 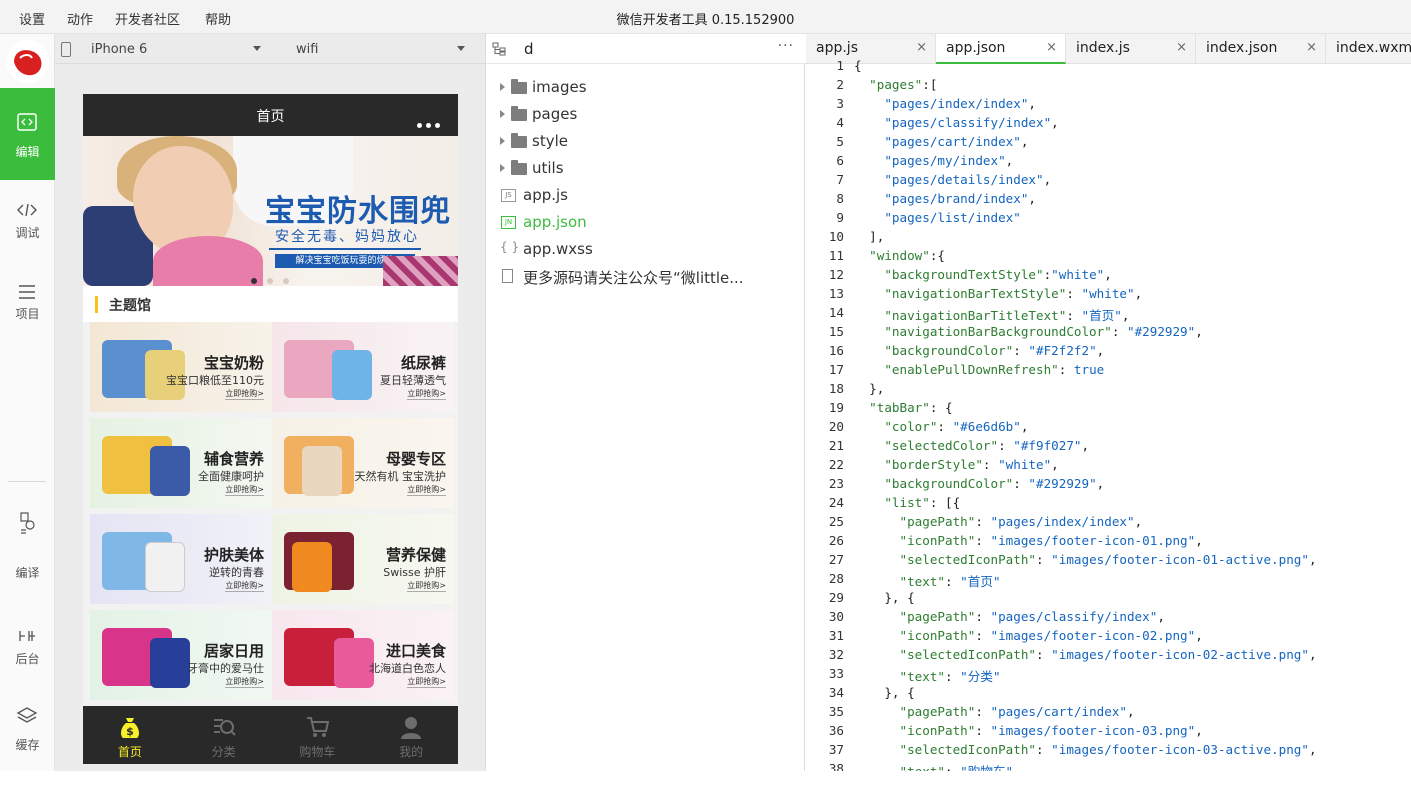 I want to click on code-line: 10 ],, so click(x=1108, y=238).